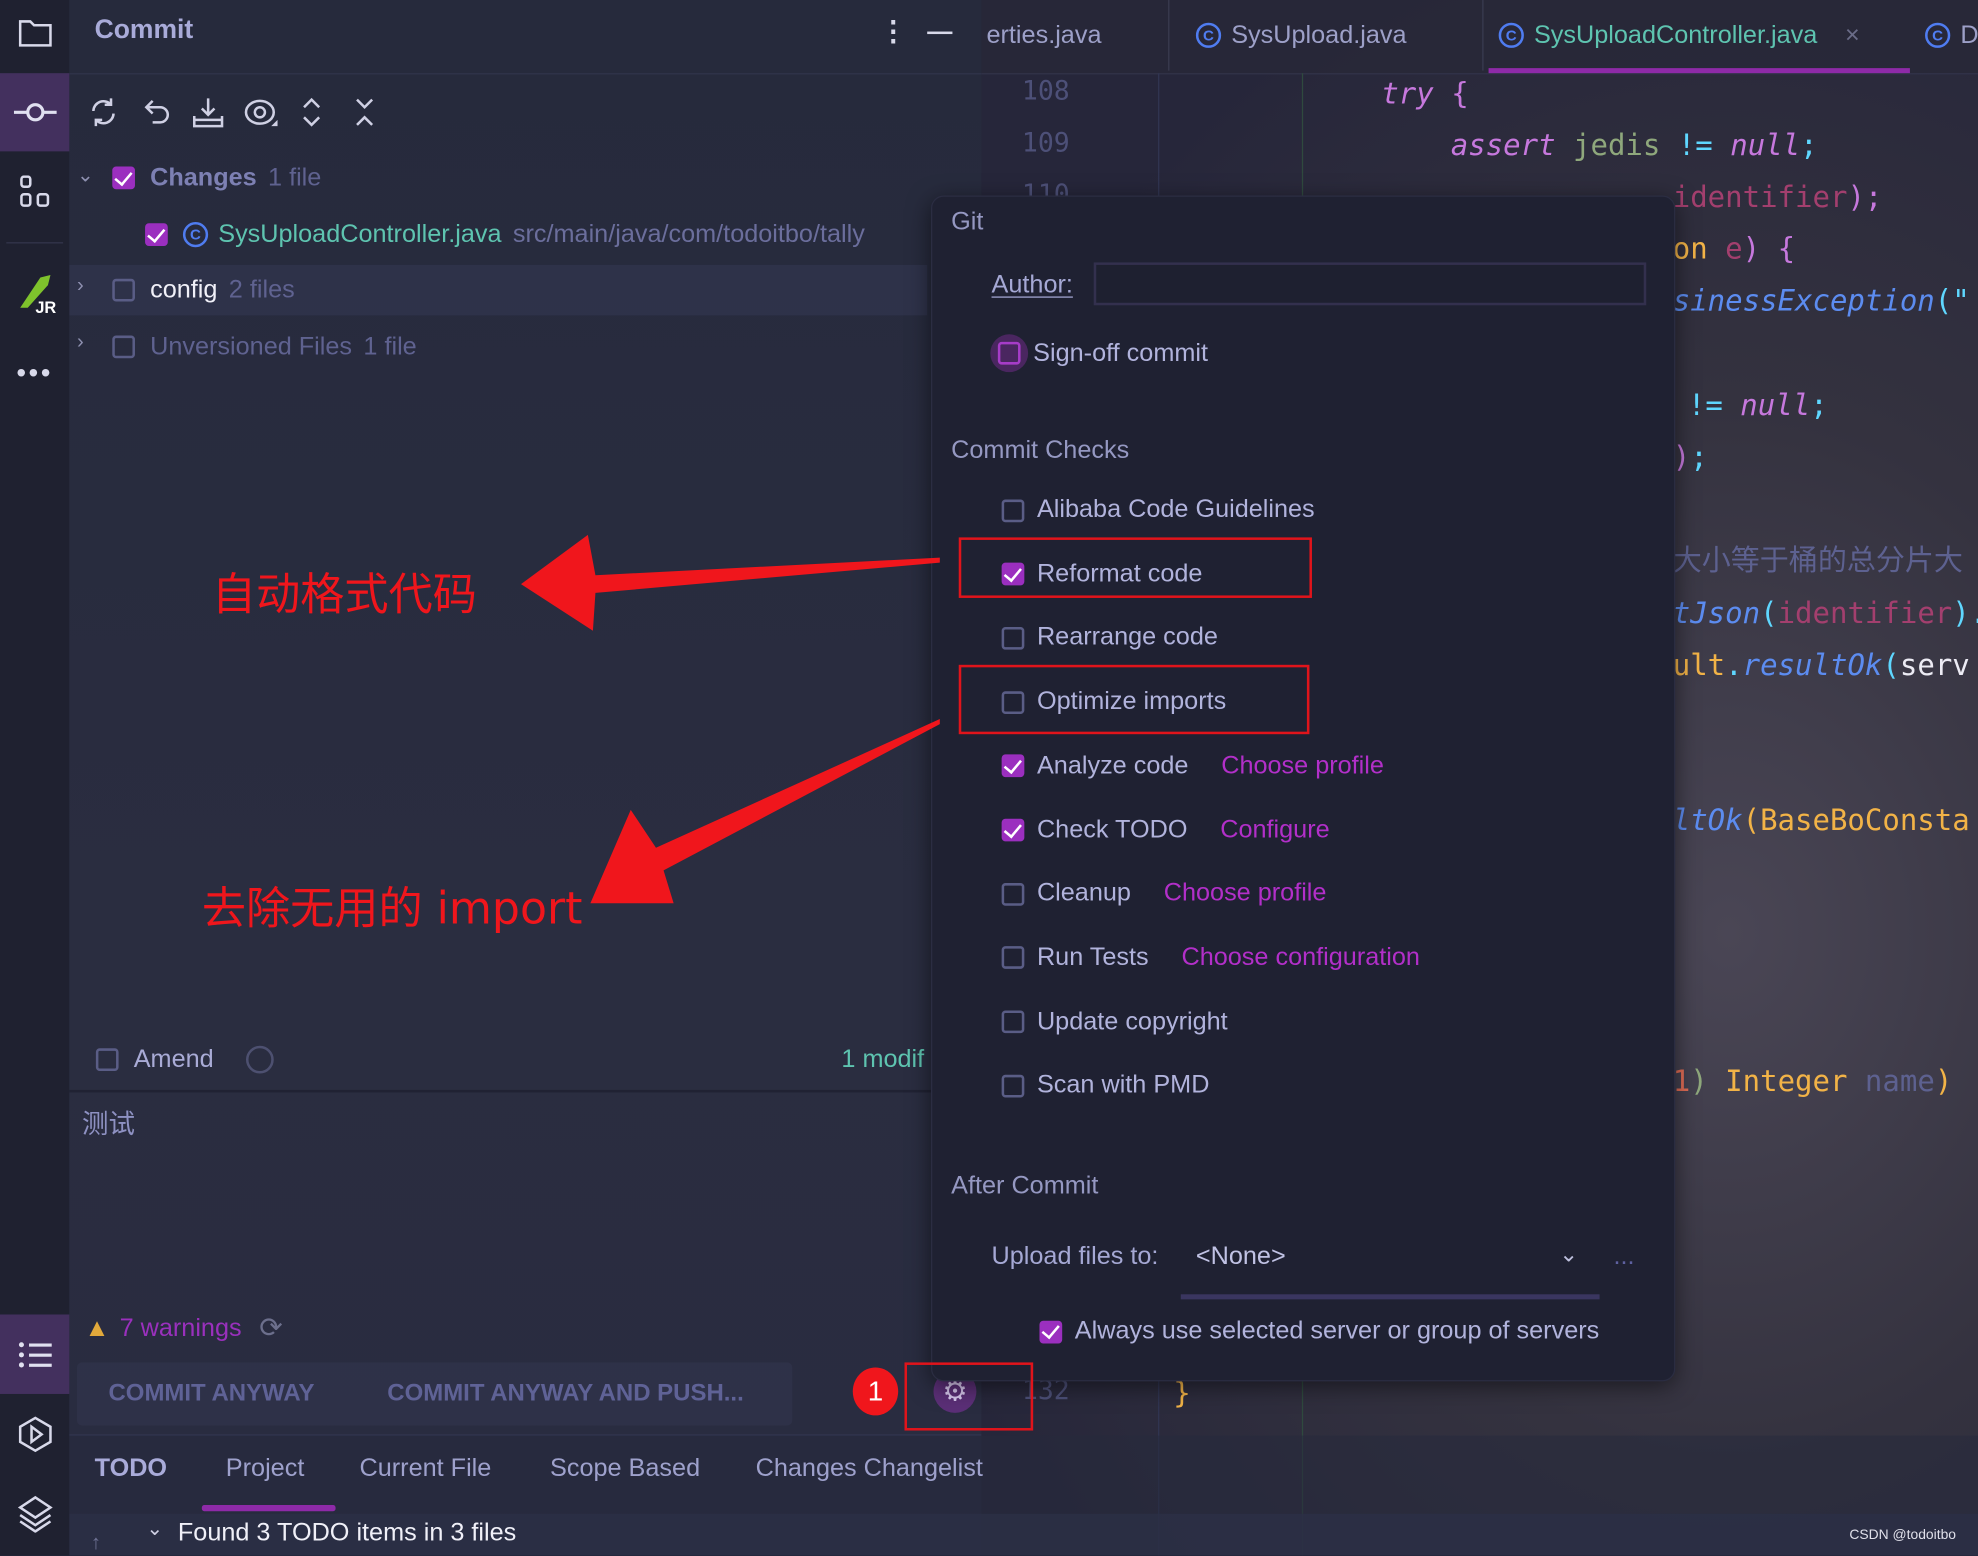 The image size is (1978, 1556). I want to click on reformat-annotation: 自动格式代码, so click(344, 595).